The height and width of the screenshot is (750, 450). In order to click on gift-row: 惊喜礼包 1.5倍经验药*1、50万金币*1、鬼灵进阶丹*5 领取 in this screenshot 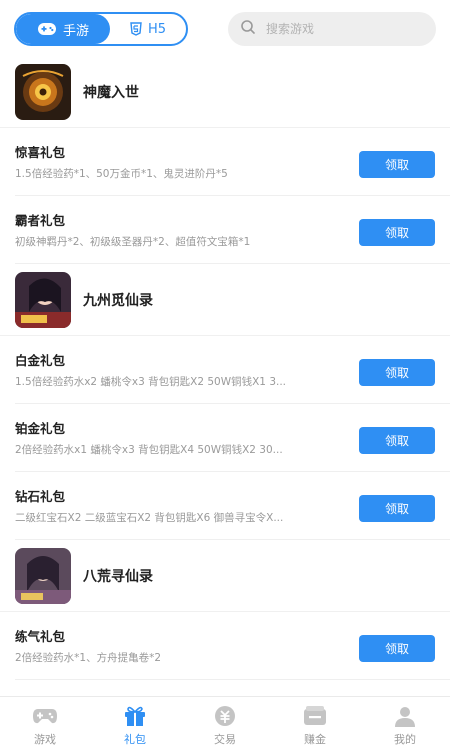, I will do `click(232, 162)`.